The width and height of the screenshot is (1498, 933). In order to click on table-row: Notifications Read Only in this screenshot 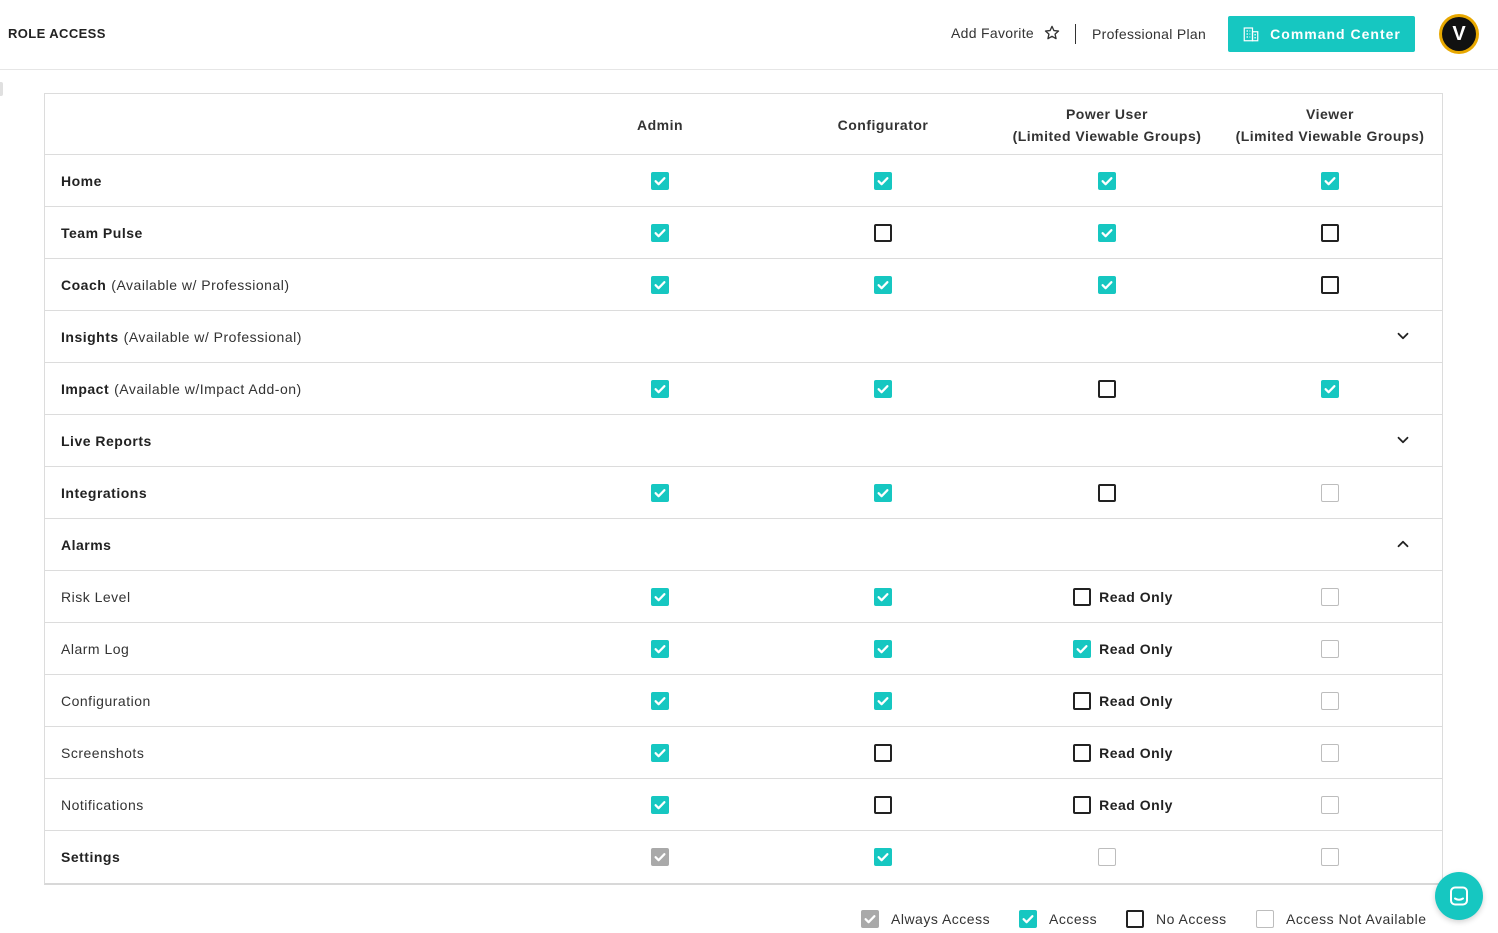, I will do `click(743, 805)`.